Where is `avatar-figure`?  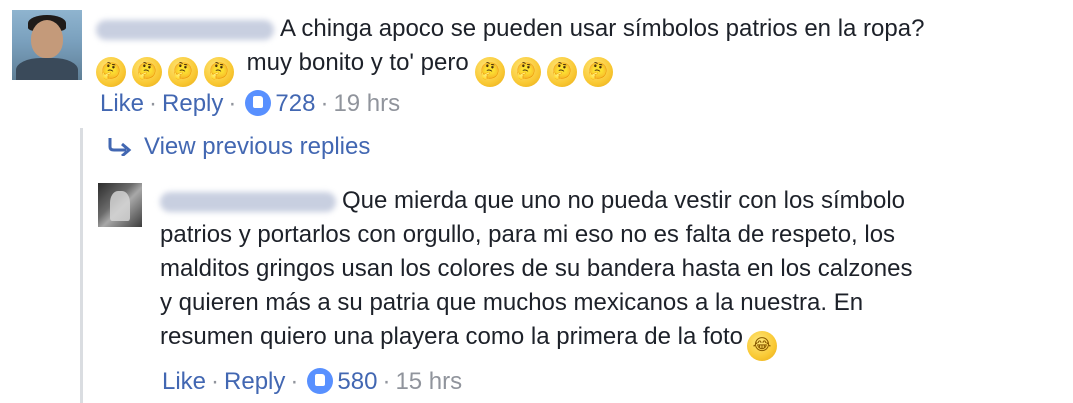
avatar-figure is located at coordinates (120, 206).